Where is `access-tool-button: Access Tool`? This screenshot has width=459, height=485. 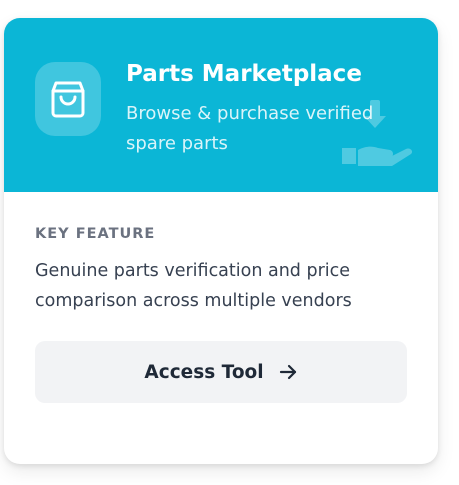 access-tool-button: Access Tool is located at coordinates (221, 372).